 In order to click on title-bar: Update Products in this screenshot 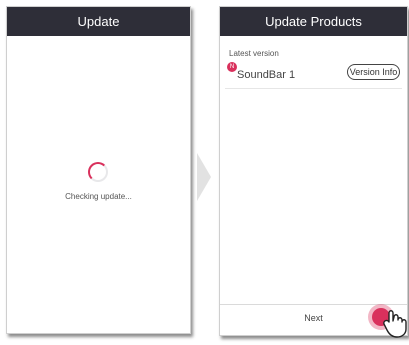, I will do `click(313, 21)`.